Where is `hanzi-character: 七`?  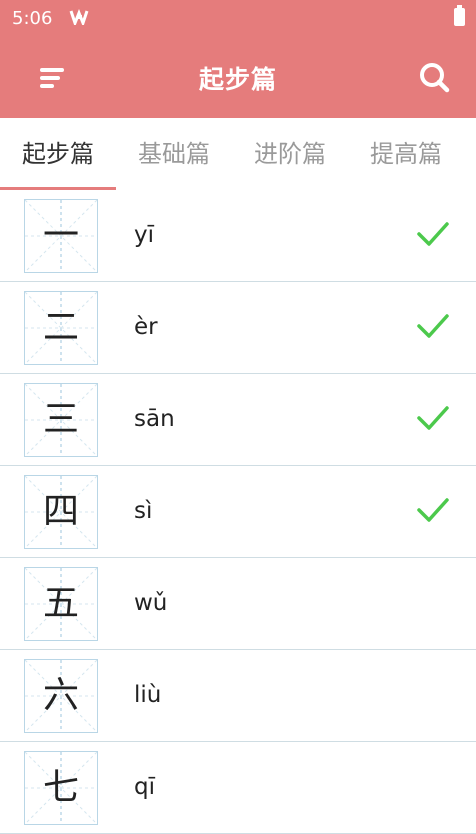 hanzi-character: 七 is located at coordinates (60, 787).